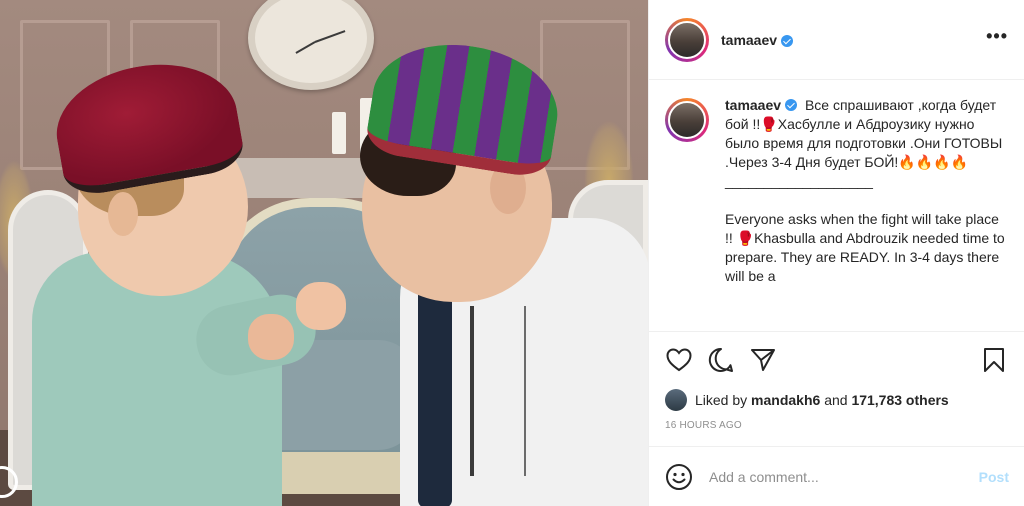  What do you see at coordinates (123, 214) in the screenshot?
I see `left-child-ear` at bounding box center [123, 214].